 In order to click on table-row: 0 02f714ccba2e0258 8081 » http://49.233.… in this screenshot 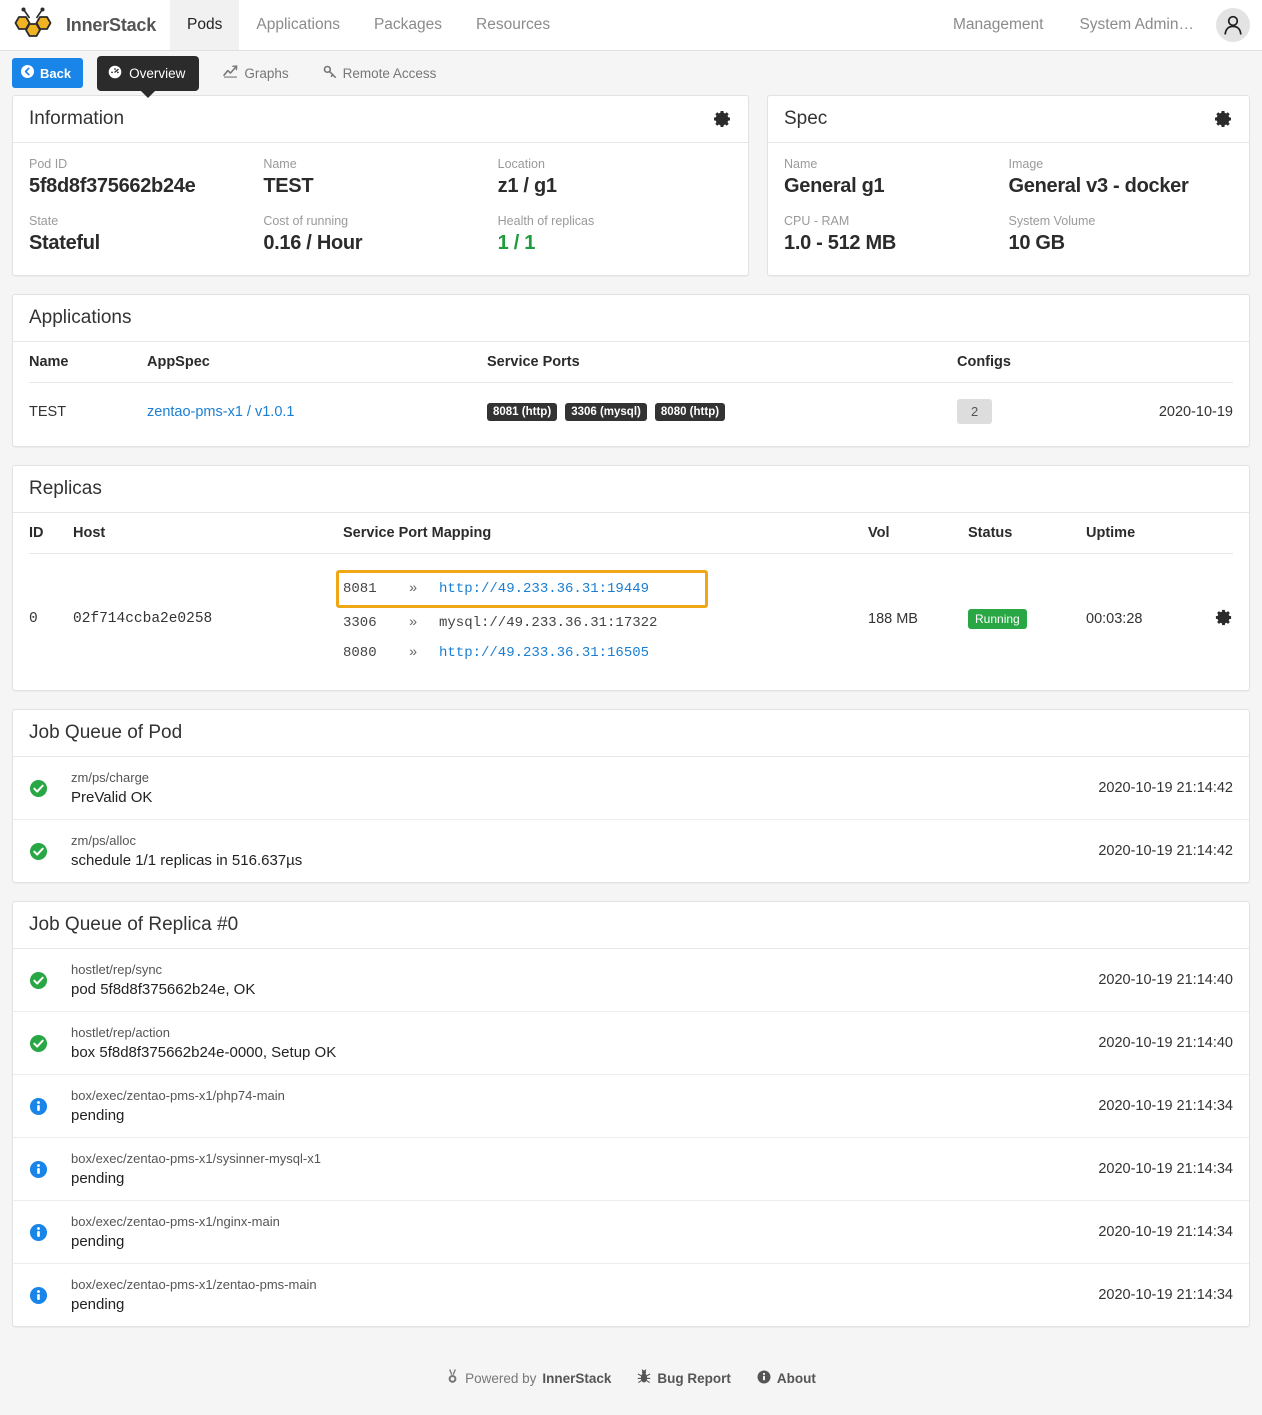, I will do `click(631, 619)`.